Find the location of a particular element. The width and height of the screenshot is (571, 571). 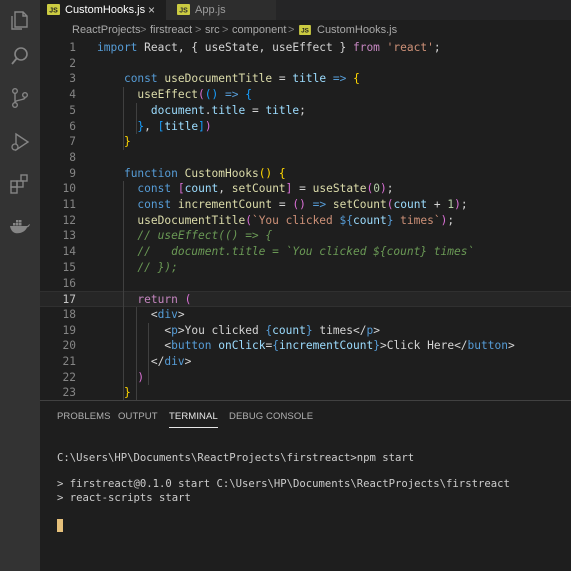

close-icon: × is located at coordinates (151, 10).